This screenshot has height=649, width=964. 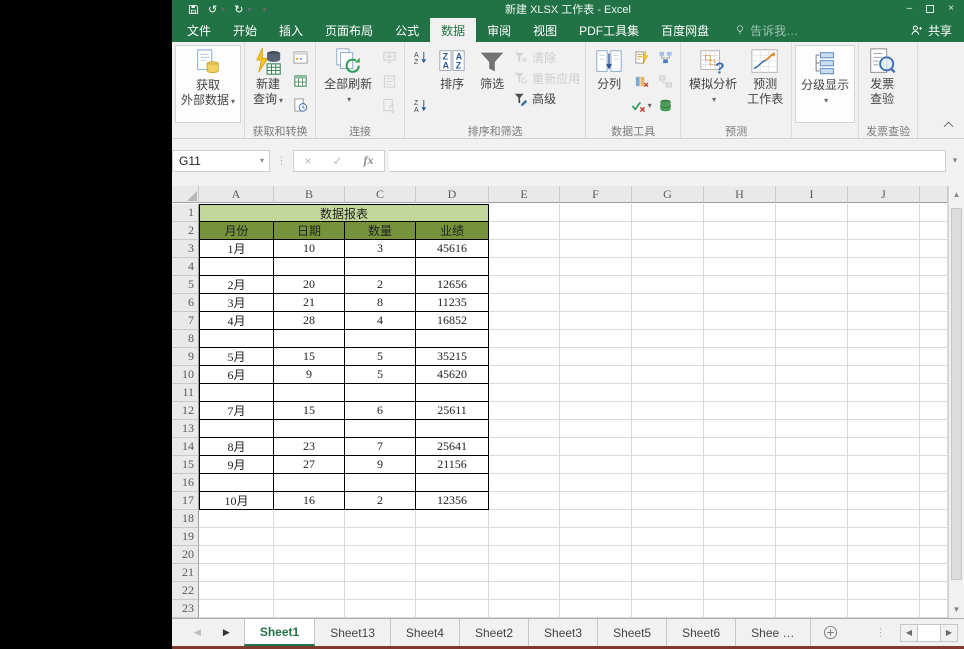 I want to click on cell-J18, so click(x=884, y=519).